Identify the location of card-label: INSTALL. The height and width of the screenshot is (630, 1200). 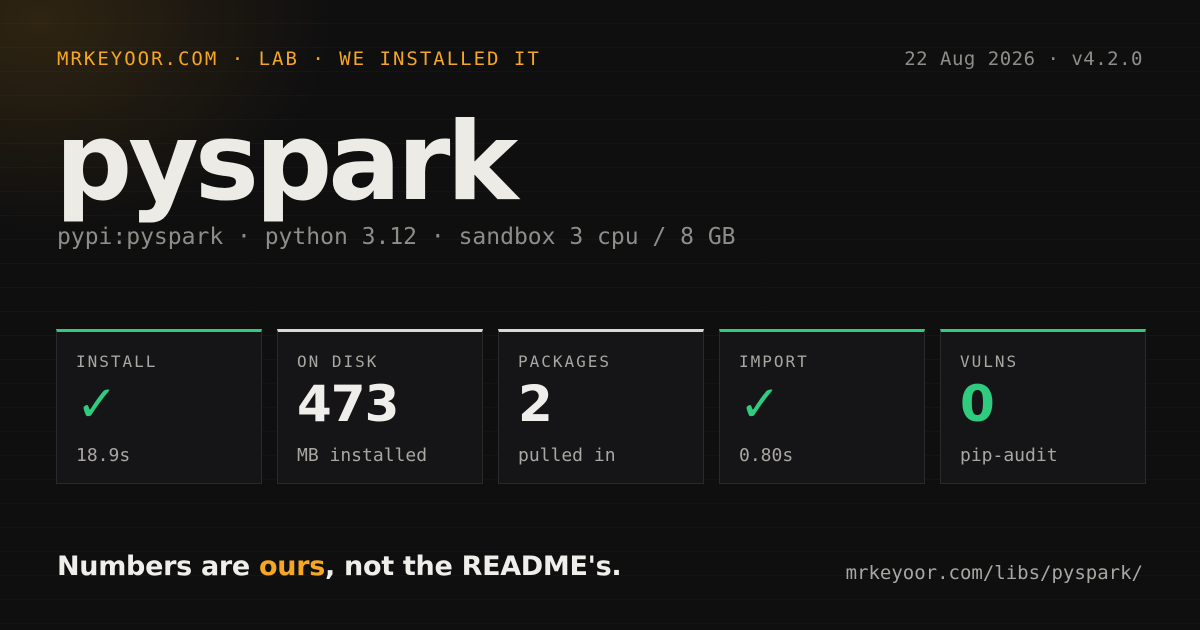
(117, 361).